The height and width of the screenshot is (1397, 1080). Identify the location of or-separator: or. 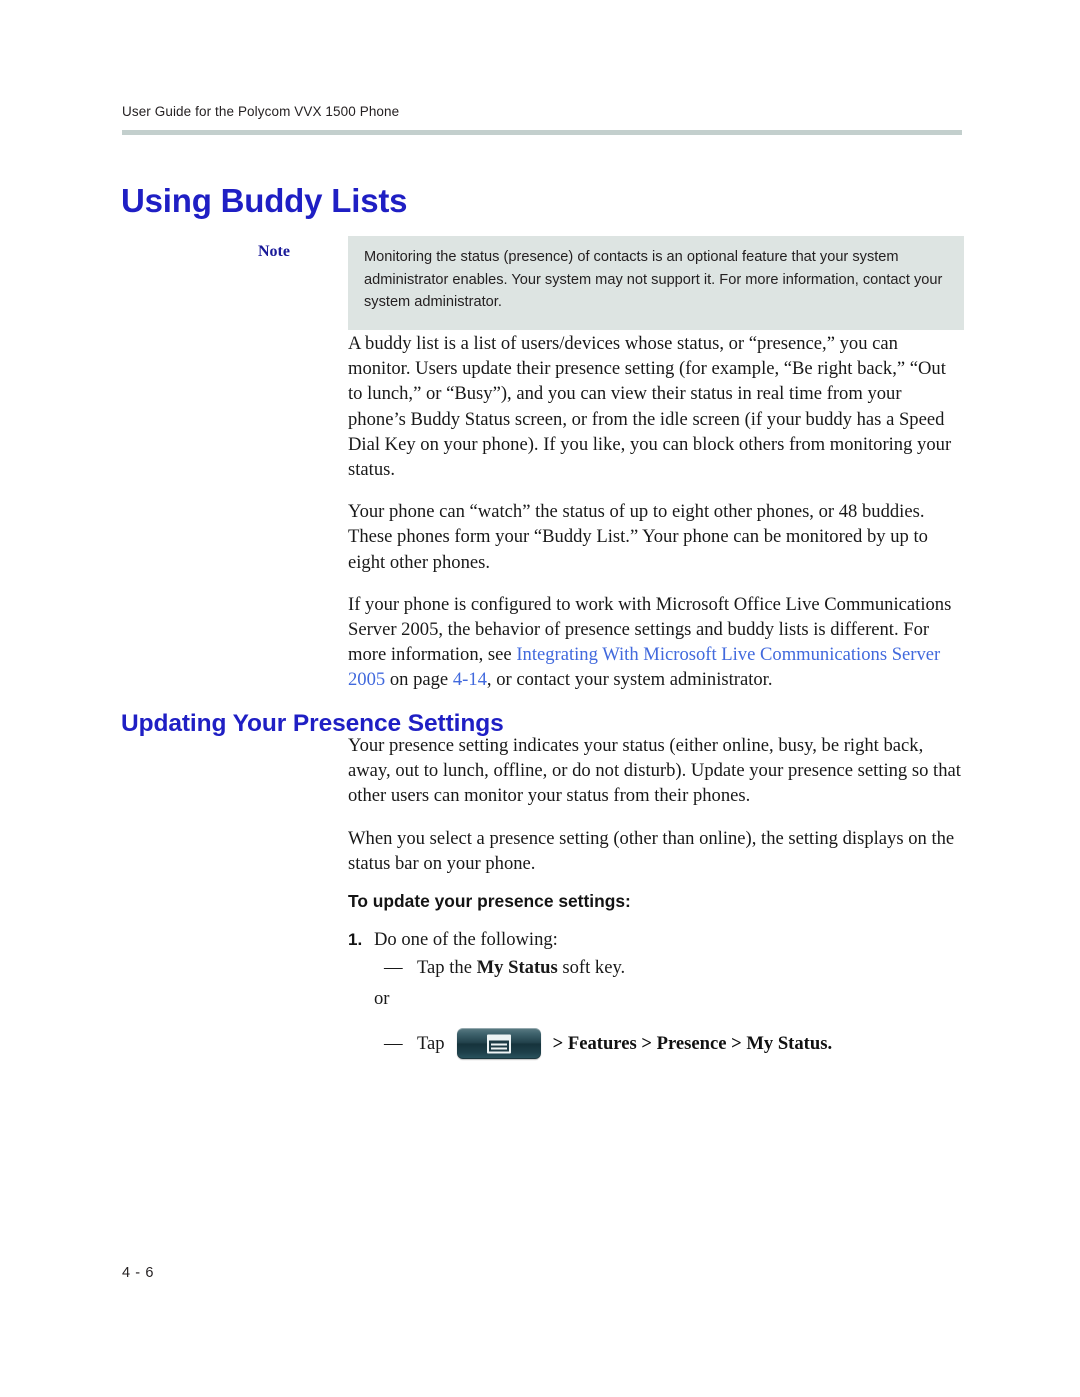
(382, 998).